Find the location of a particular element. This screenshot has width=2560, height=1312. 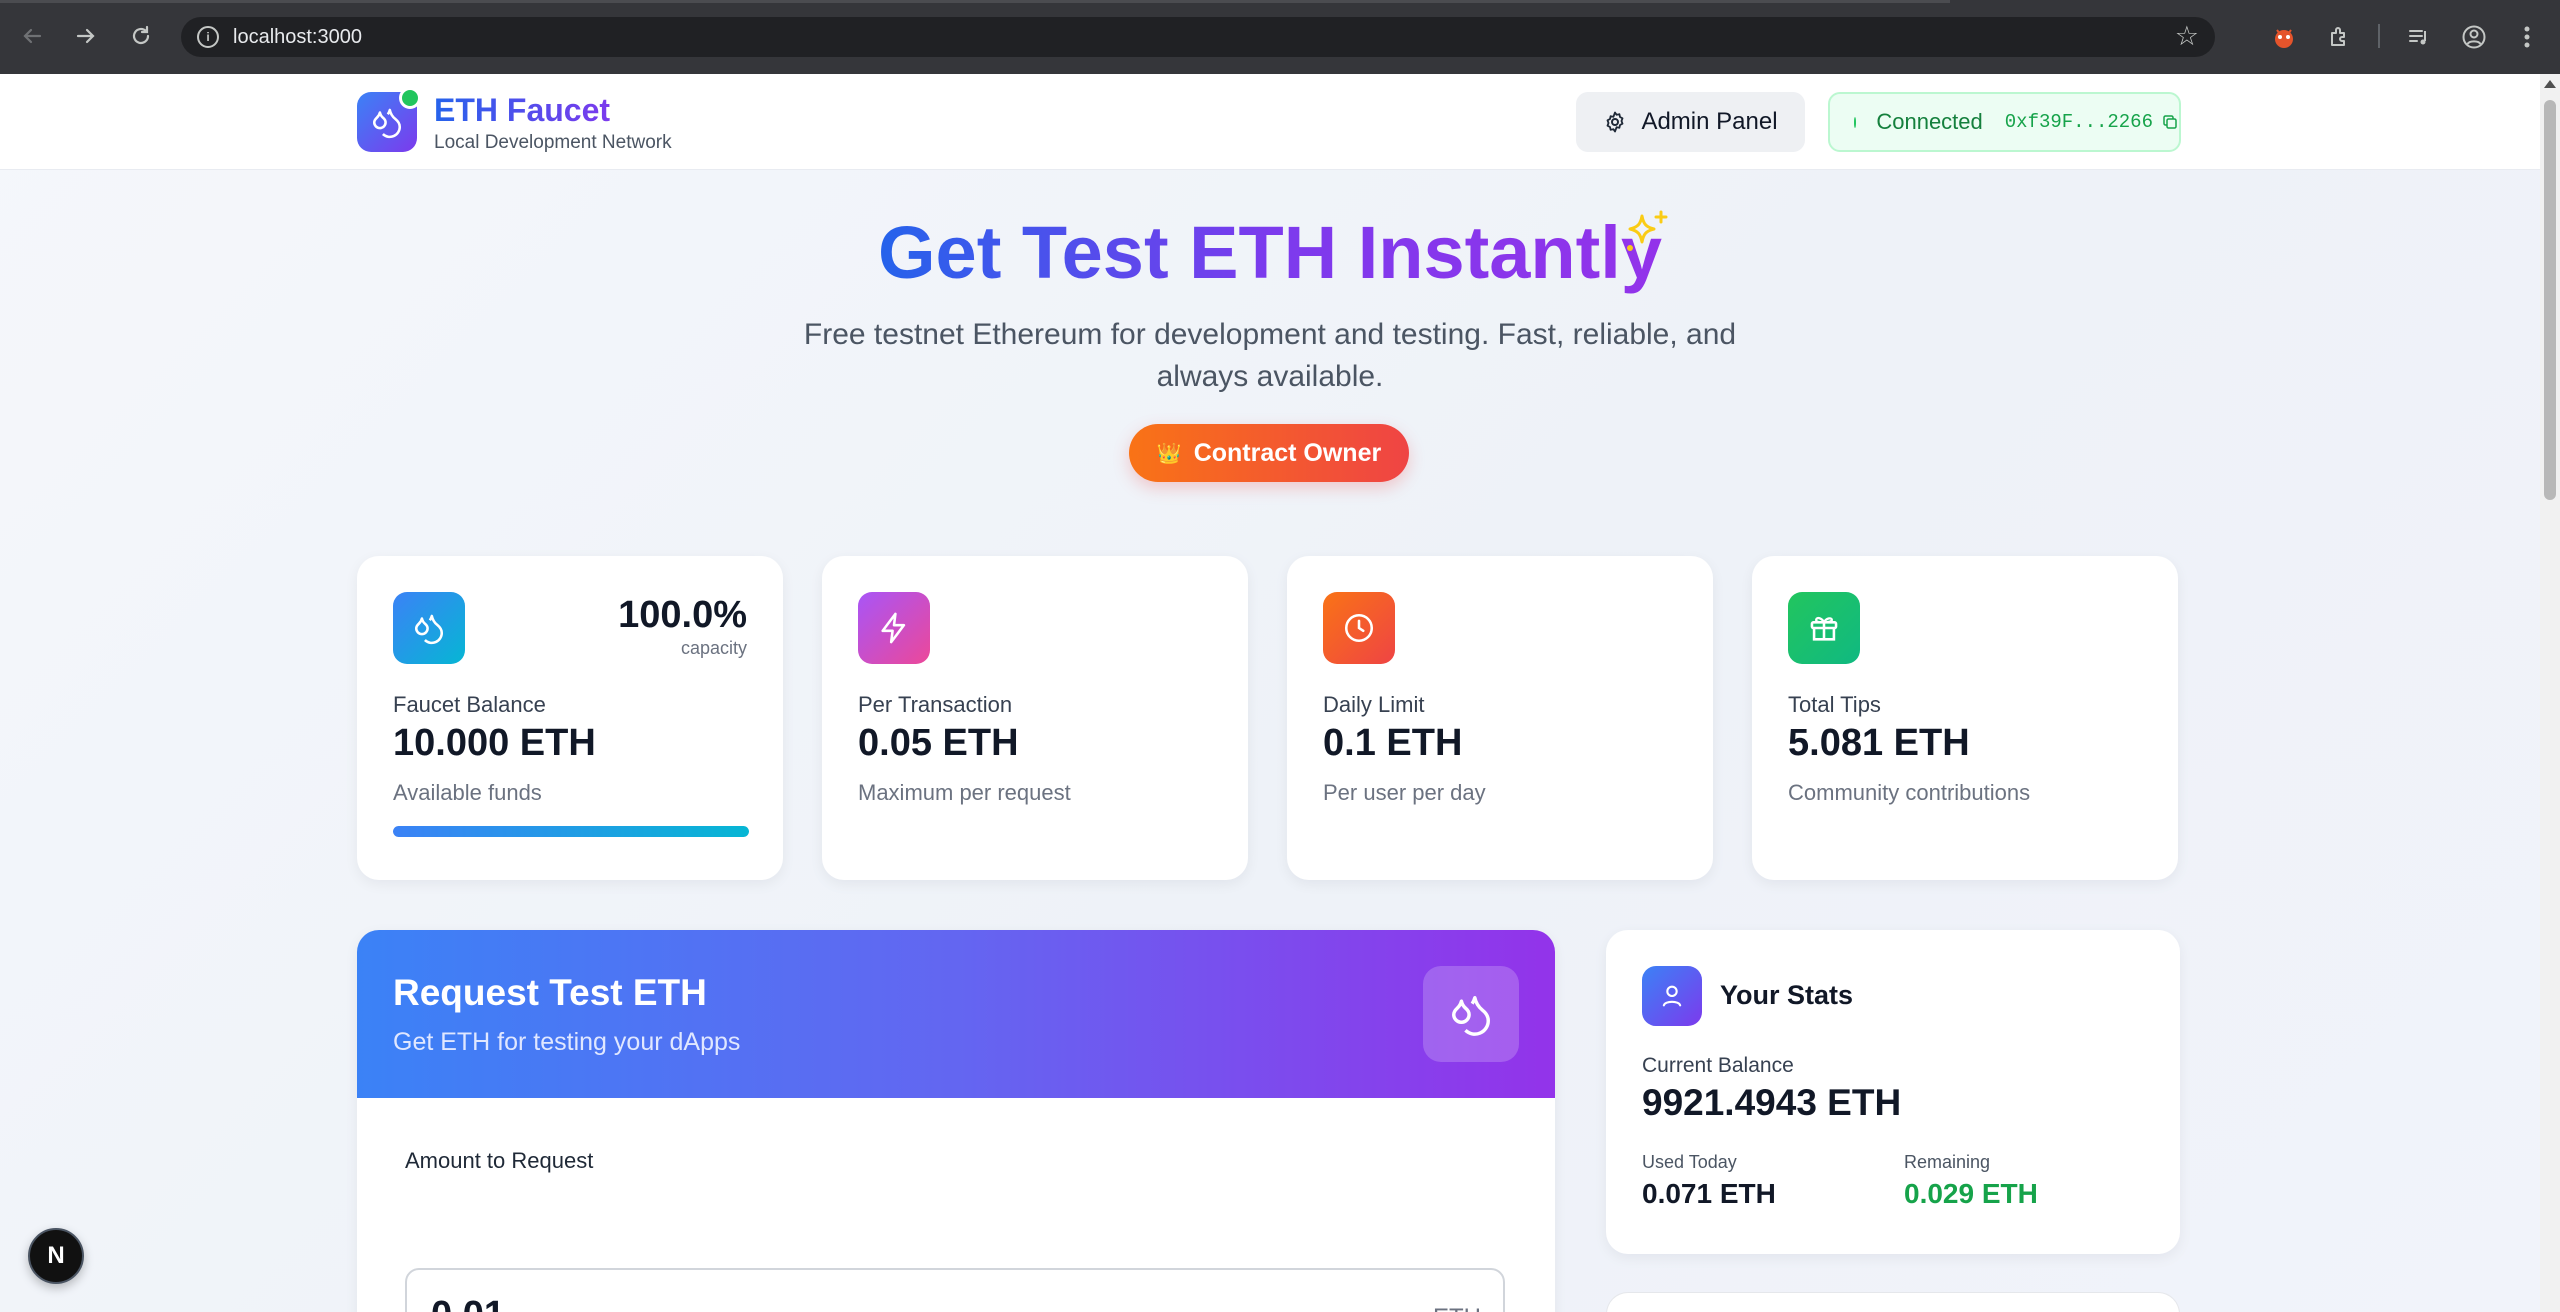

stat-value: 5.081 ETH is located at coordinates (1879, 743).